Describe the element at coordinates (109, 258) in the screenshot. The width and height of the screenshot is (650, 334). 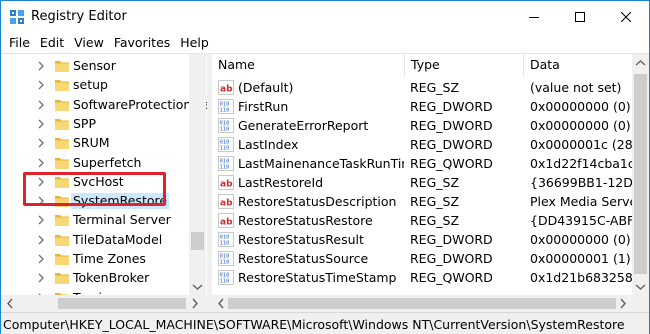
I see `tree-item-label: Time Zones` at that location.